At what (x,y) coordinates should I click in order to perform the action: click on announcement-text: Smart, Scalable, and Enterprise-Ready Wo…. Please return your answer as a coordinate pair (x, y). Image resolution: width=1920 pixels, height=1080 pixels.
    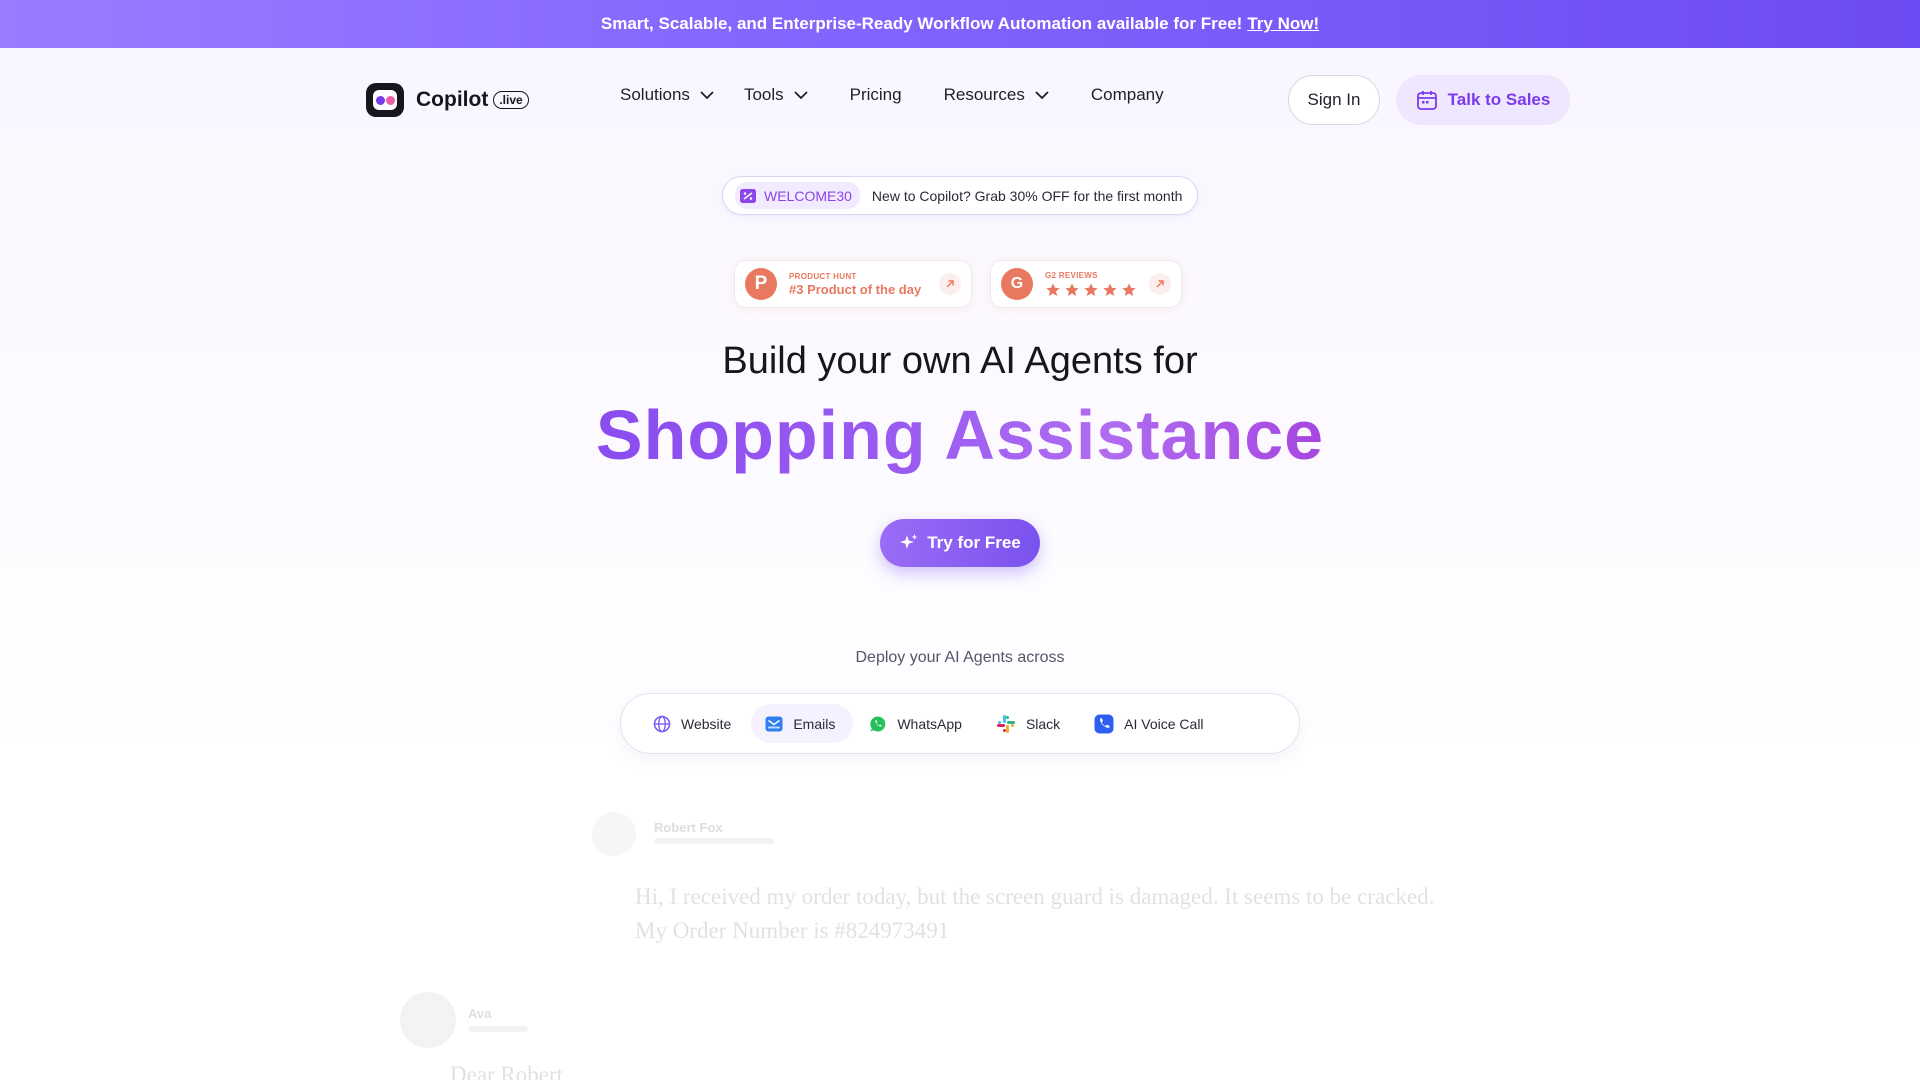
    Looking at the image, I should click on (921, 23).